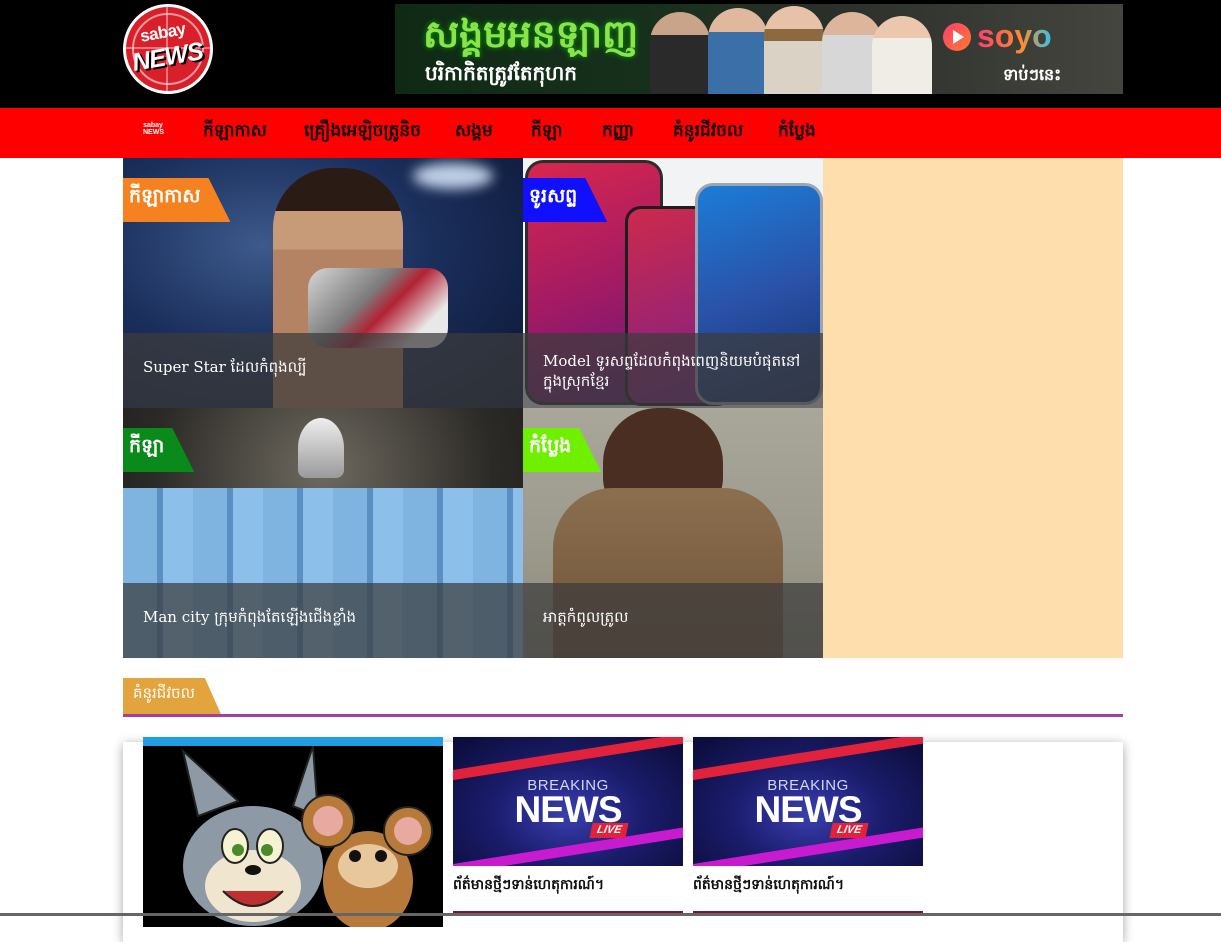  I want to click on soyo-wordmark: soyo, so click(1014, 36).